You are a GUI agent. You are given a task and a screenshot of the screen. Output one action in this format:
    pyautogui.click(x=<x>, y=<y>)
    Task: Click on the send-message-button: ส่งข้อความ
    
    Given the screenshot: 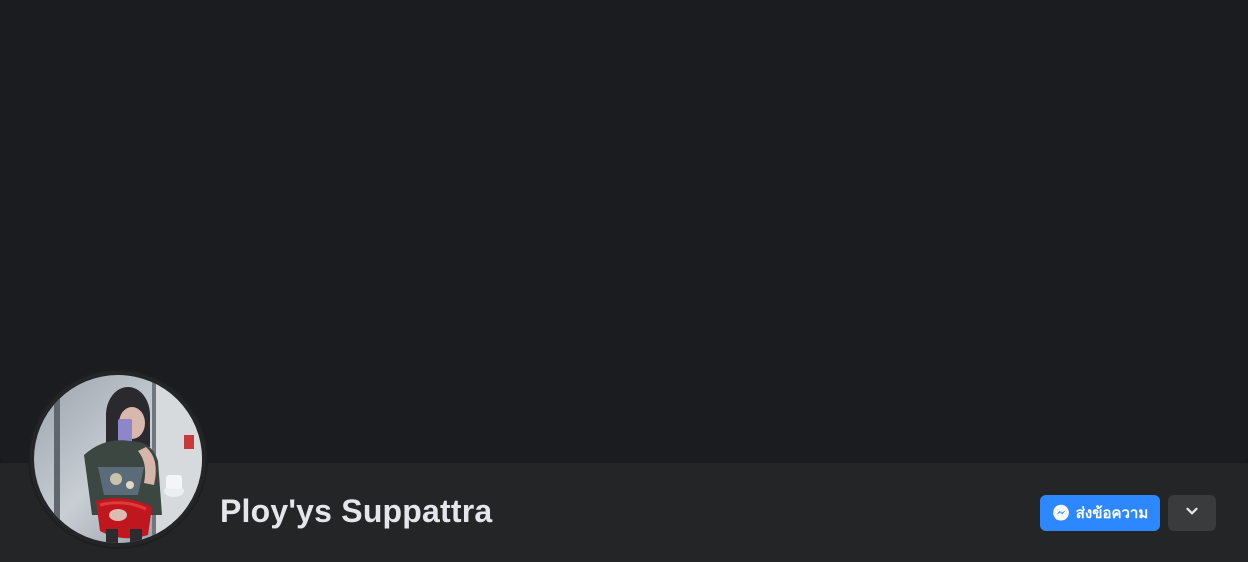 What is the action you would take?
    pyautogui.click(x=1100, y=513)
    